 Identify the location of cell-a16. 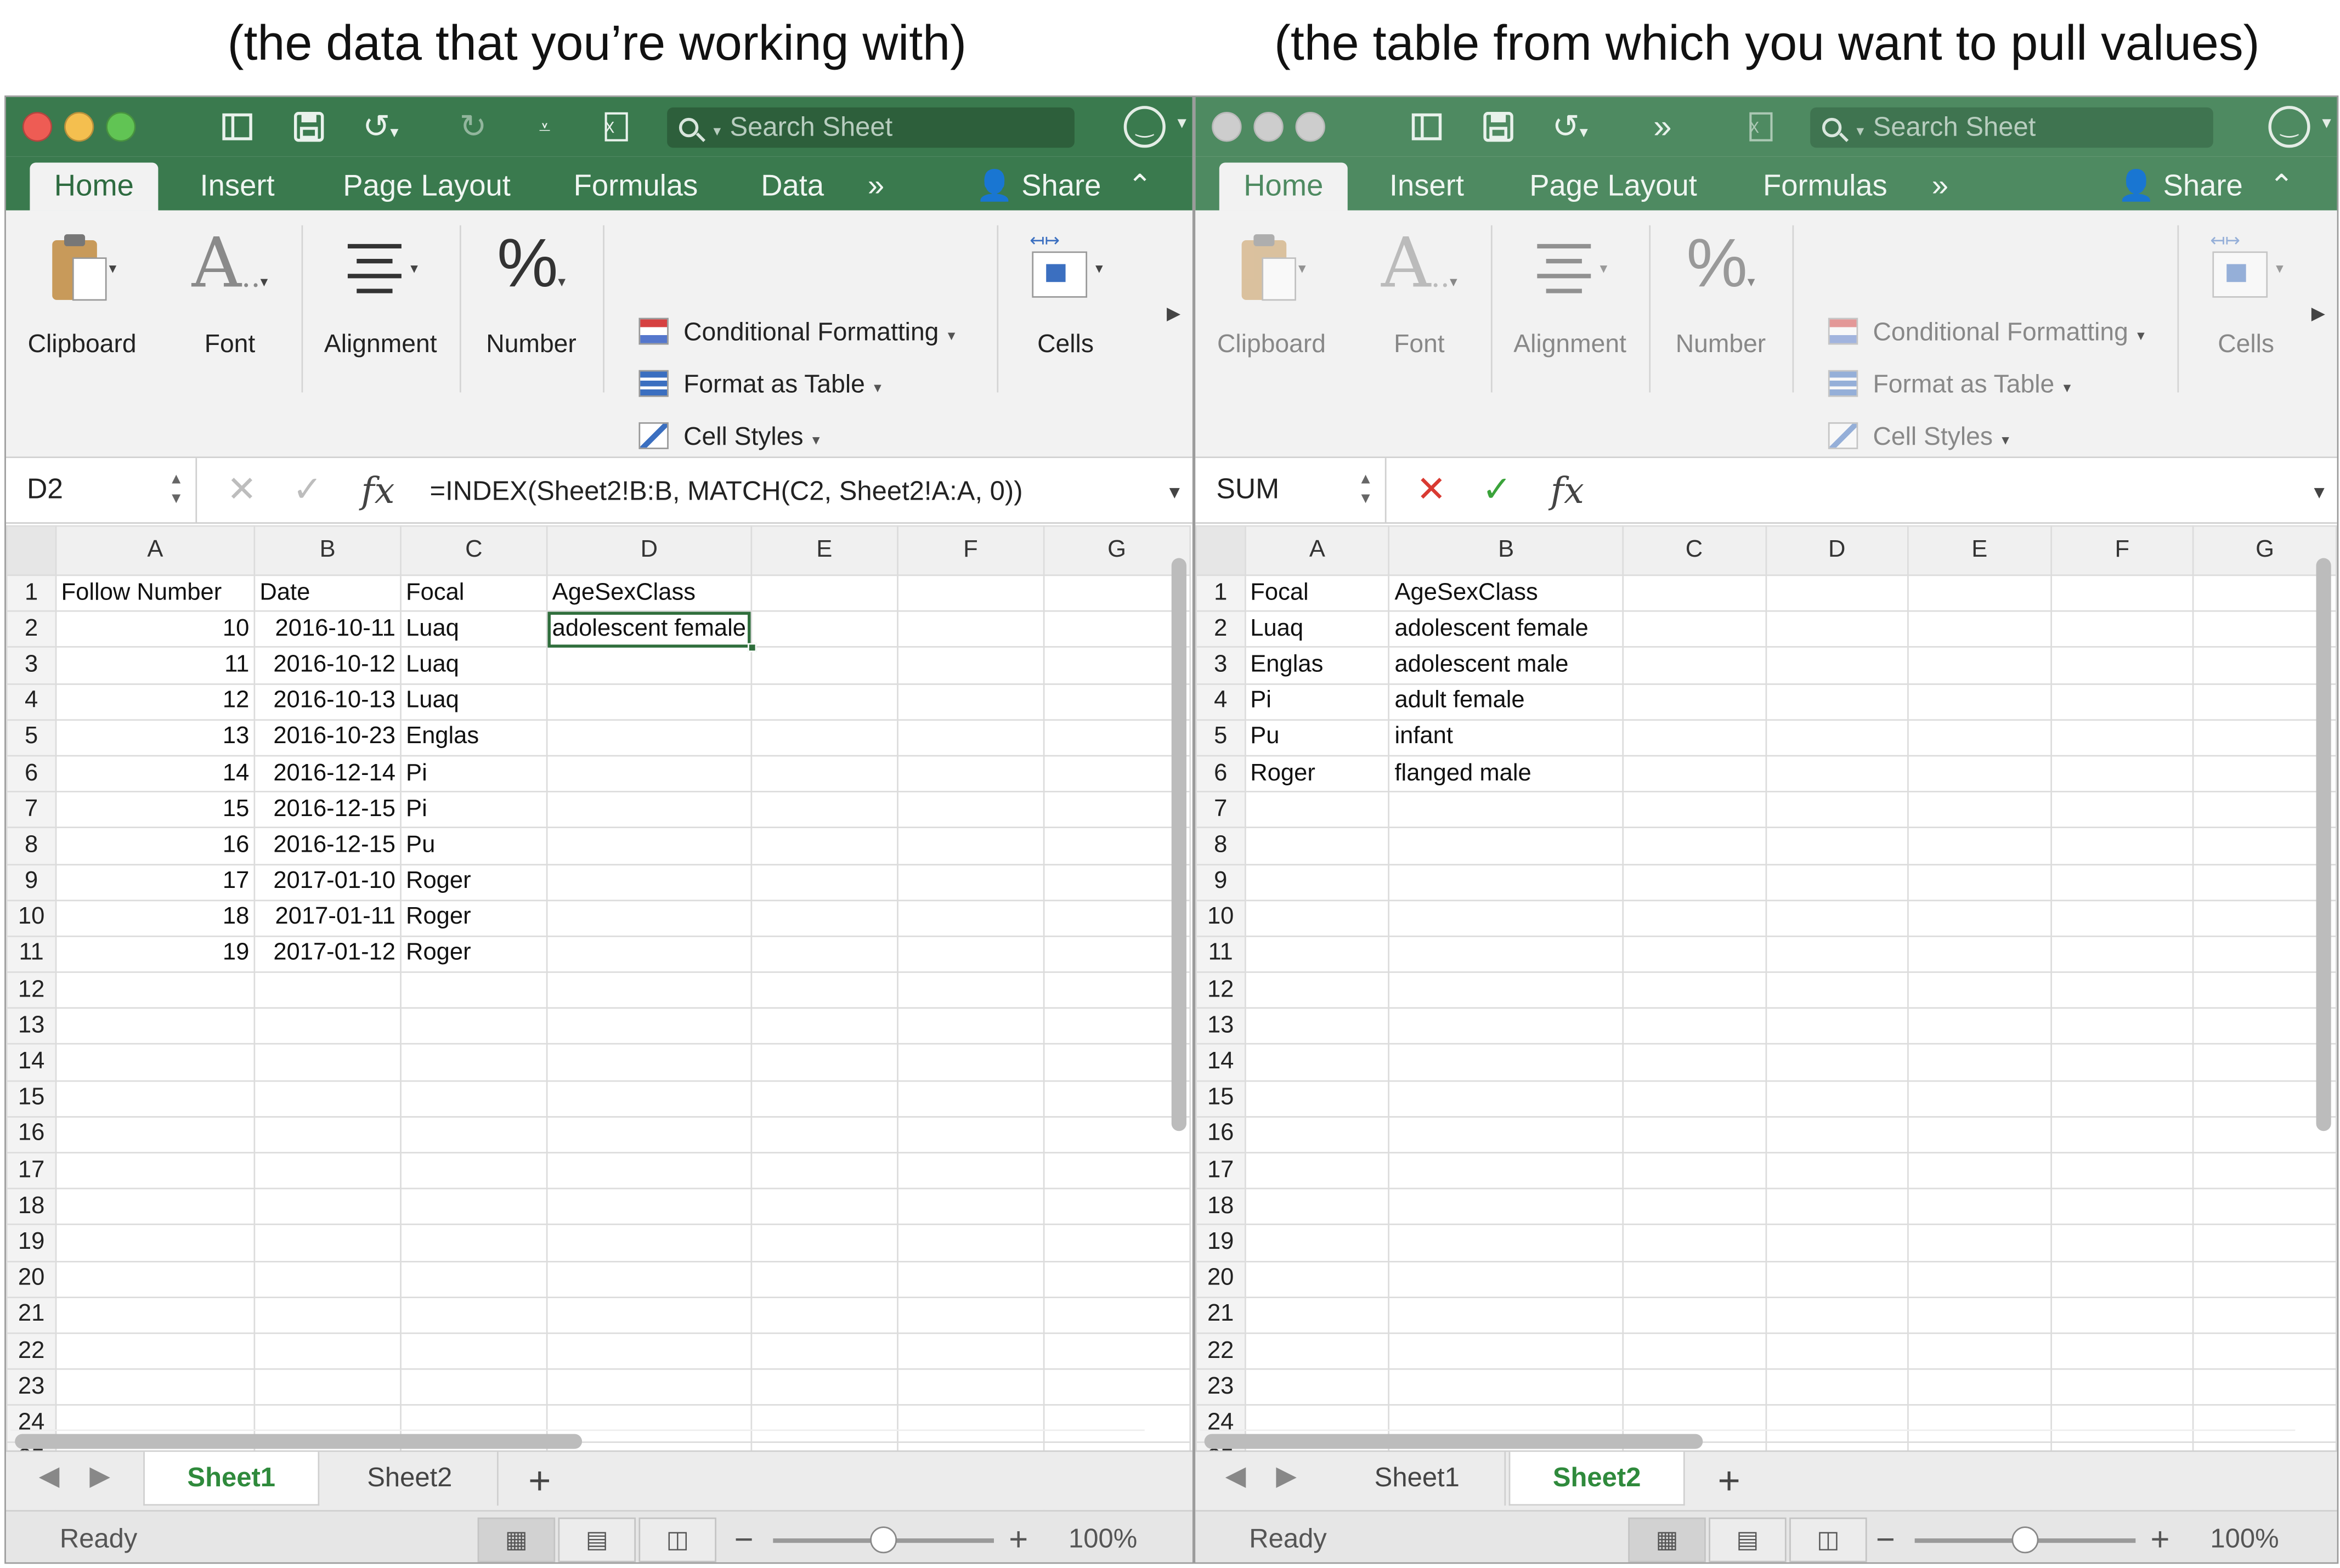
(1317, 1135).